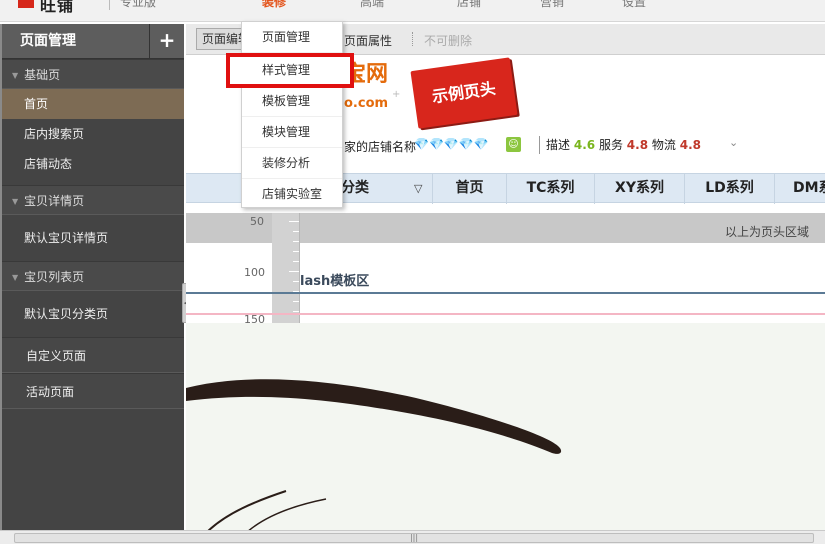  What do you see at coordinates (550, 189) in the screenshot?
I see `nav-item: TC系列` at bounding box center [550, 189].